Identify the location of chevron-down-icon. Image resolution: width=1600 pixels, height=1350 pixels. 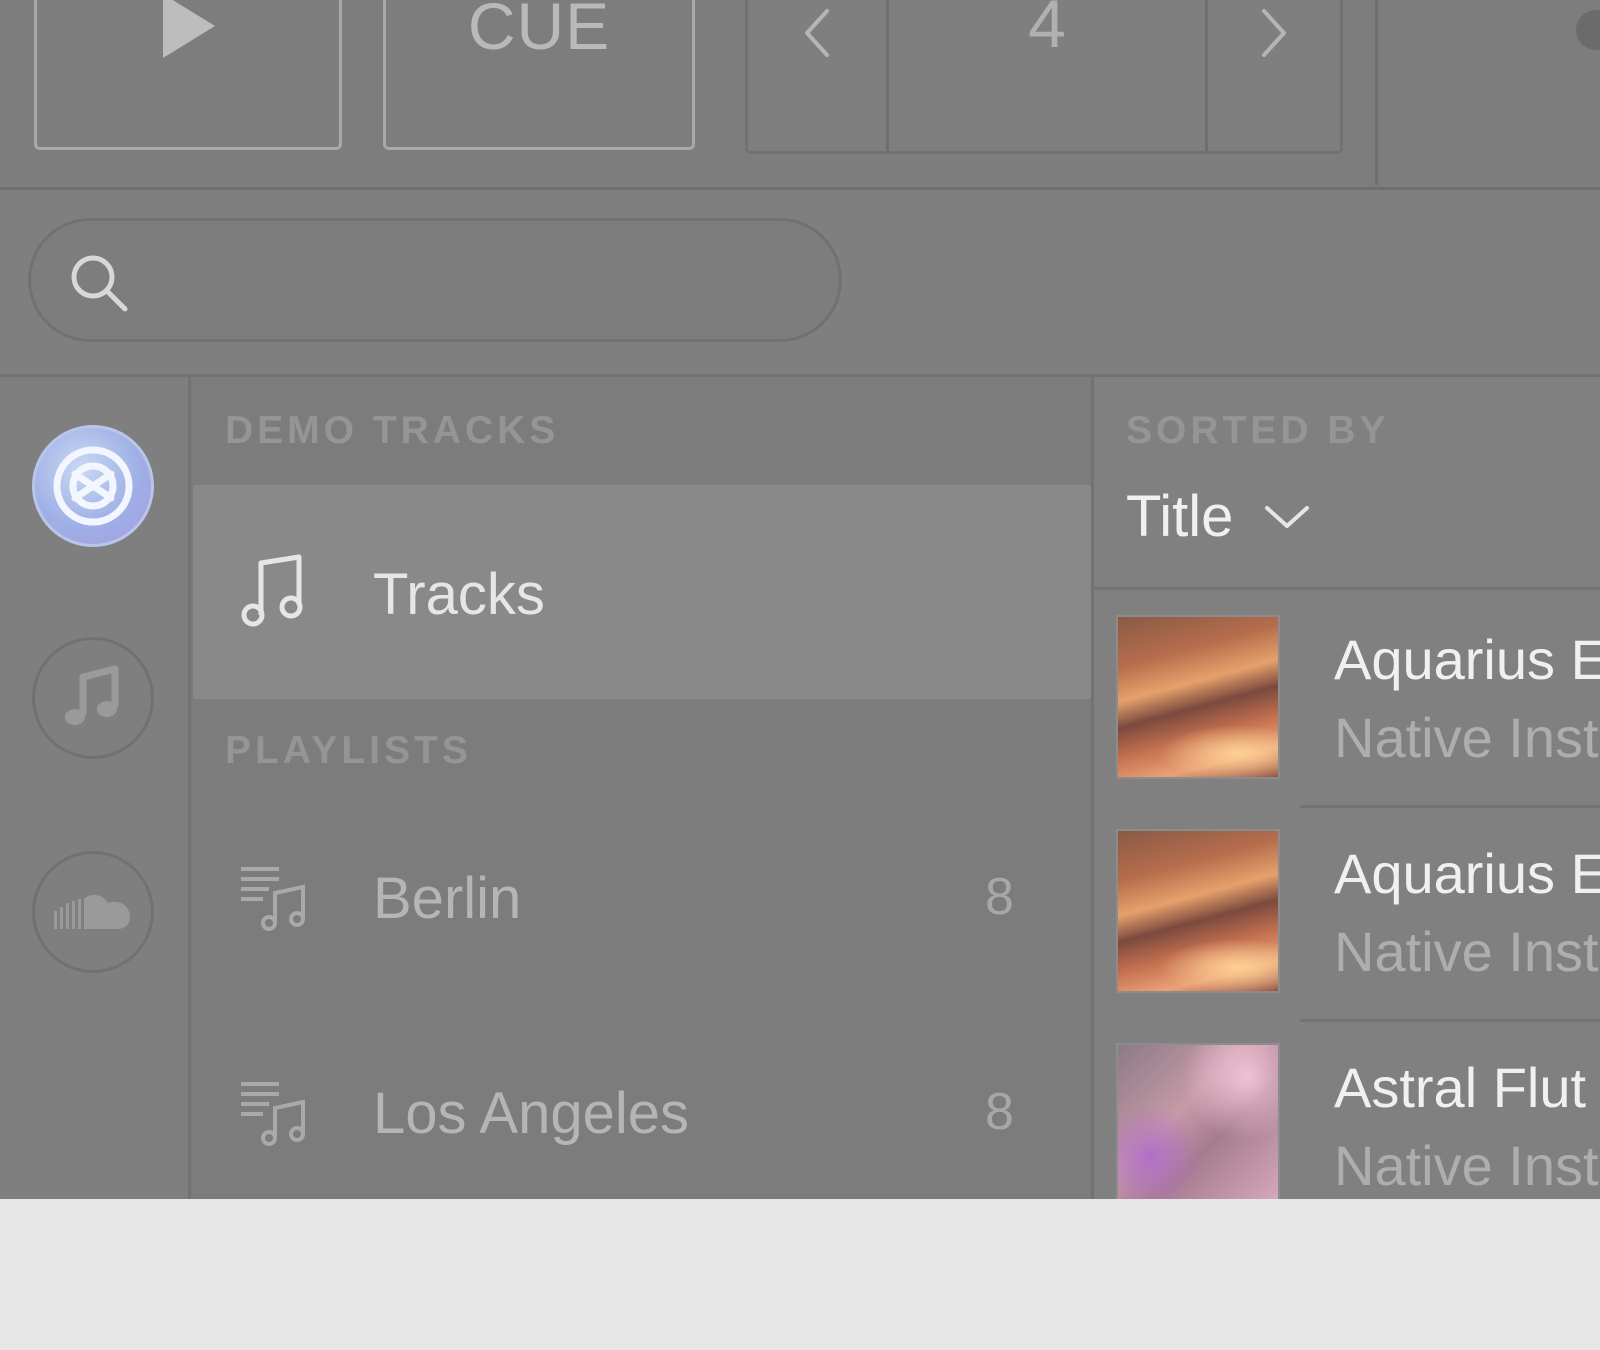
(1287, 516).